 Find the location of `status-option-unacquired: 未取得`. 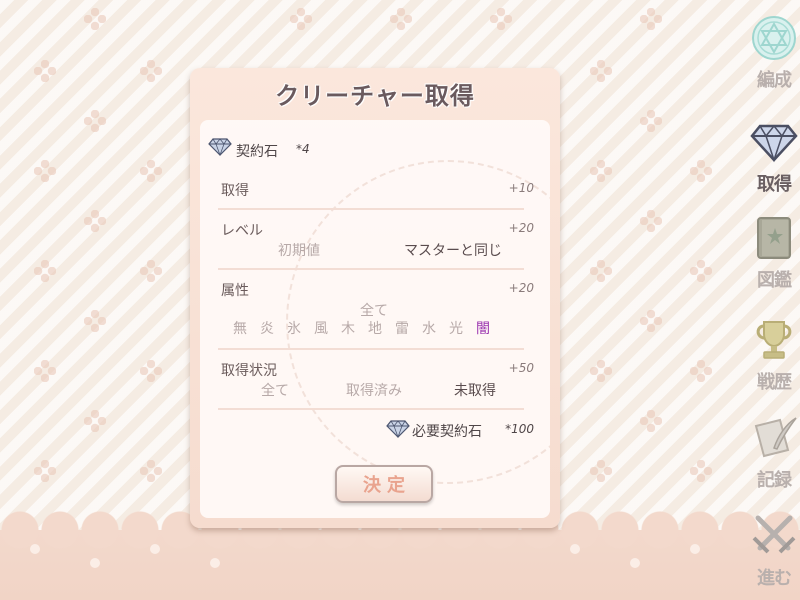

status-option-unacquired: 未取得 is located at coordinates (475, 390).